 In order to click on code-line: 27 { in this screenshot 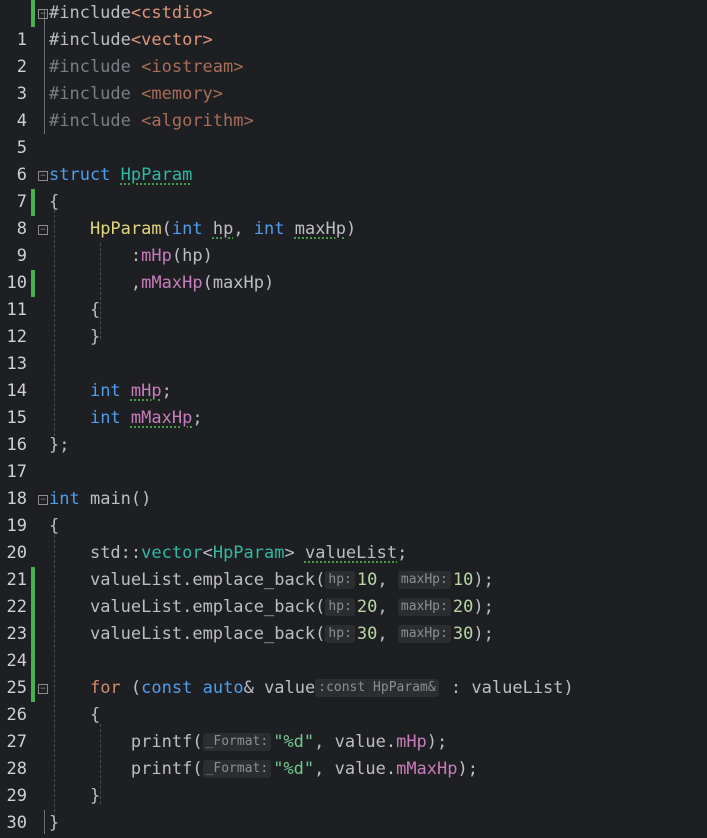, I will do `click(353, 727)`.